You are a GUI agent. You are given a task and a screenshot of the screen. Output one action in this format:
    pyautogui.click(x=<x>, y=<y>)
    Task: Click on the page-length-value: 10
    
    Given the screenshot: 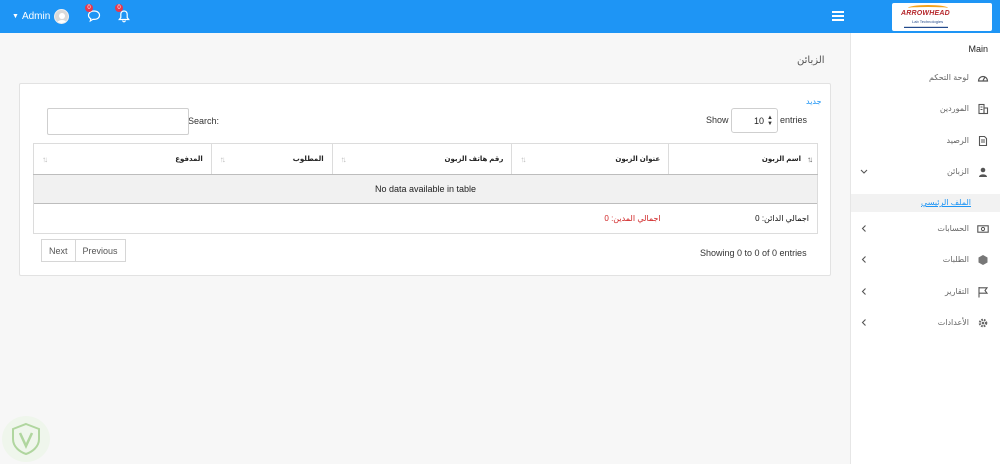 What is the action you would take?
    pyautogui.click(x=759, y=121)
    